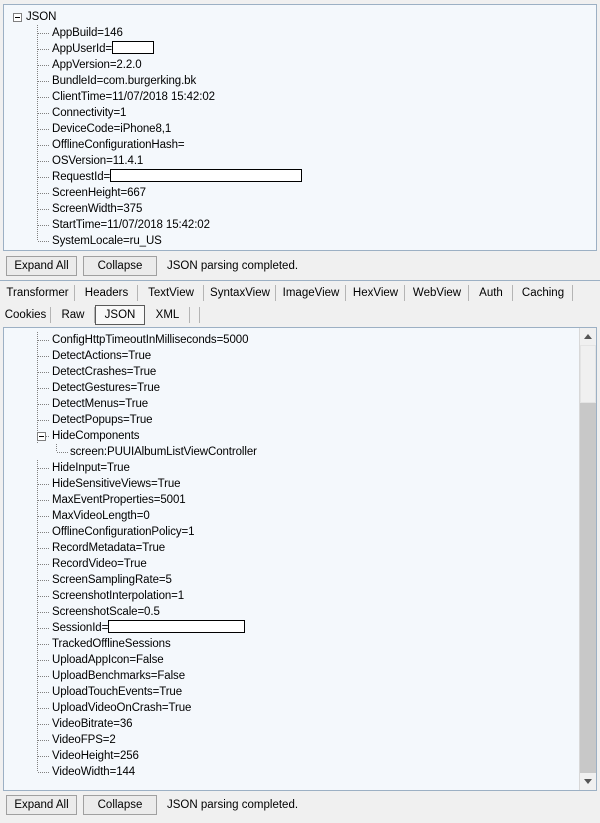 The image size is (600, 823). I want to click on tree-node: ConfigHttpTimeoutInMilliseconds=5000, so click(291, 340).